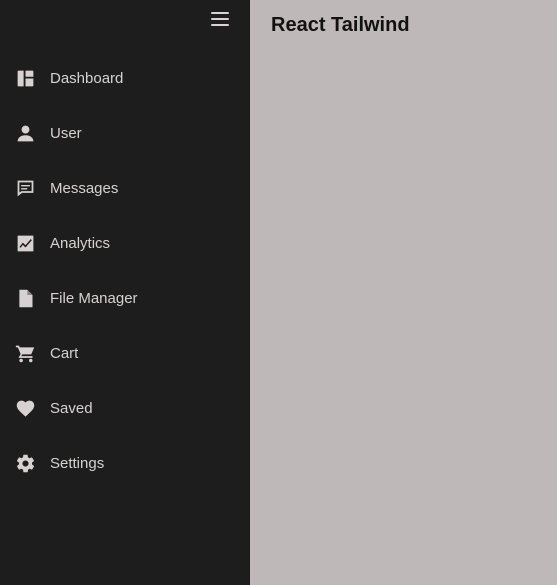 This screenshot has height=585, width=557. Describe the element at coordinates (125, 408) in the screenshot. I see `sidebar-item-saved: Saved` at that location.